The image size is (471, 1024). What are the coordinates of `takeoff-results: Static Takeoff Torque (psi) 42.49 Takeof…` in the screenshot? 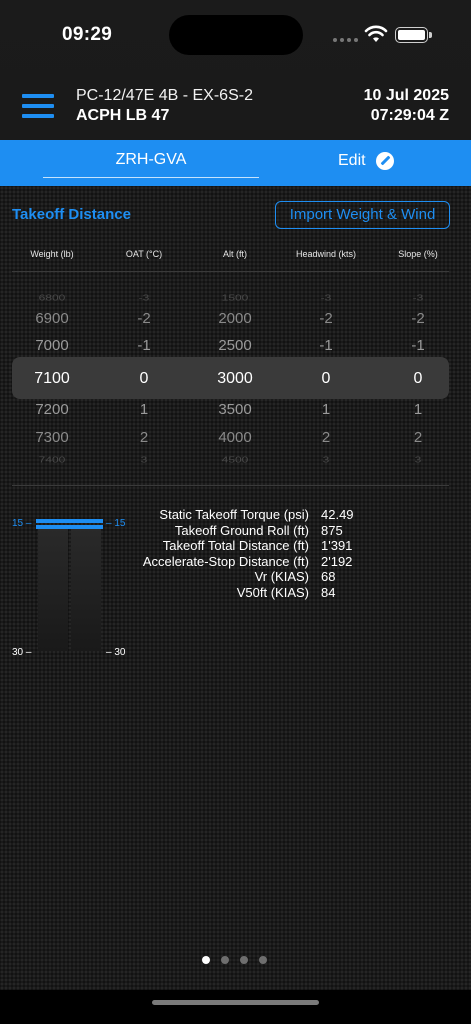 It's located at (290, 553).